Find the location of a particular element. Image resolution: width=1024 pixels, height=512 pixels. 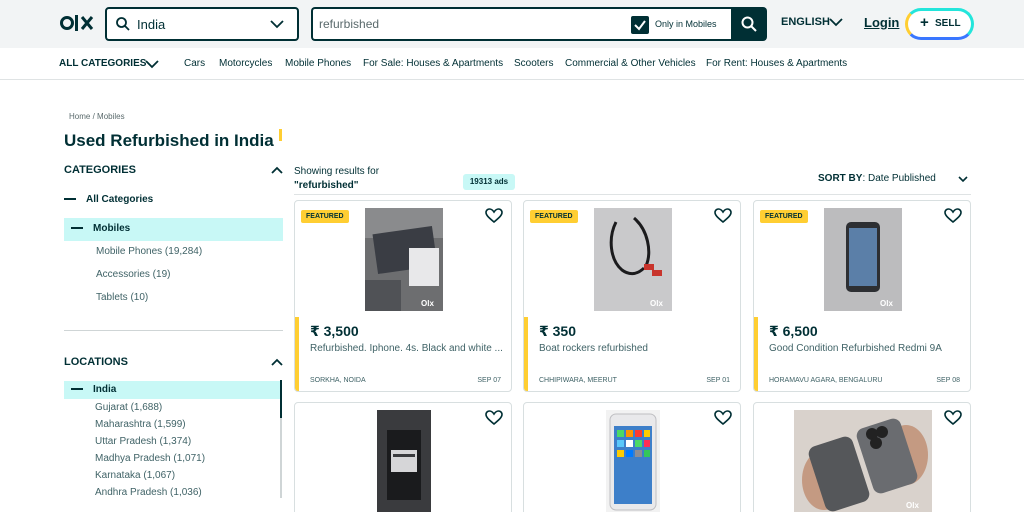

olx-logo-icon is located at coordinates (77, 23).